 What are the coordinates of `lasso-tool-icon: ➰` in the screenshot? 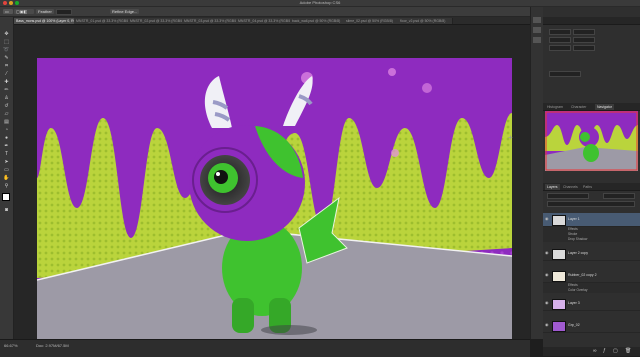 It's located at (6, 50).